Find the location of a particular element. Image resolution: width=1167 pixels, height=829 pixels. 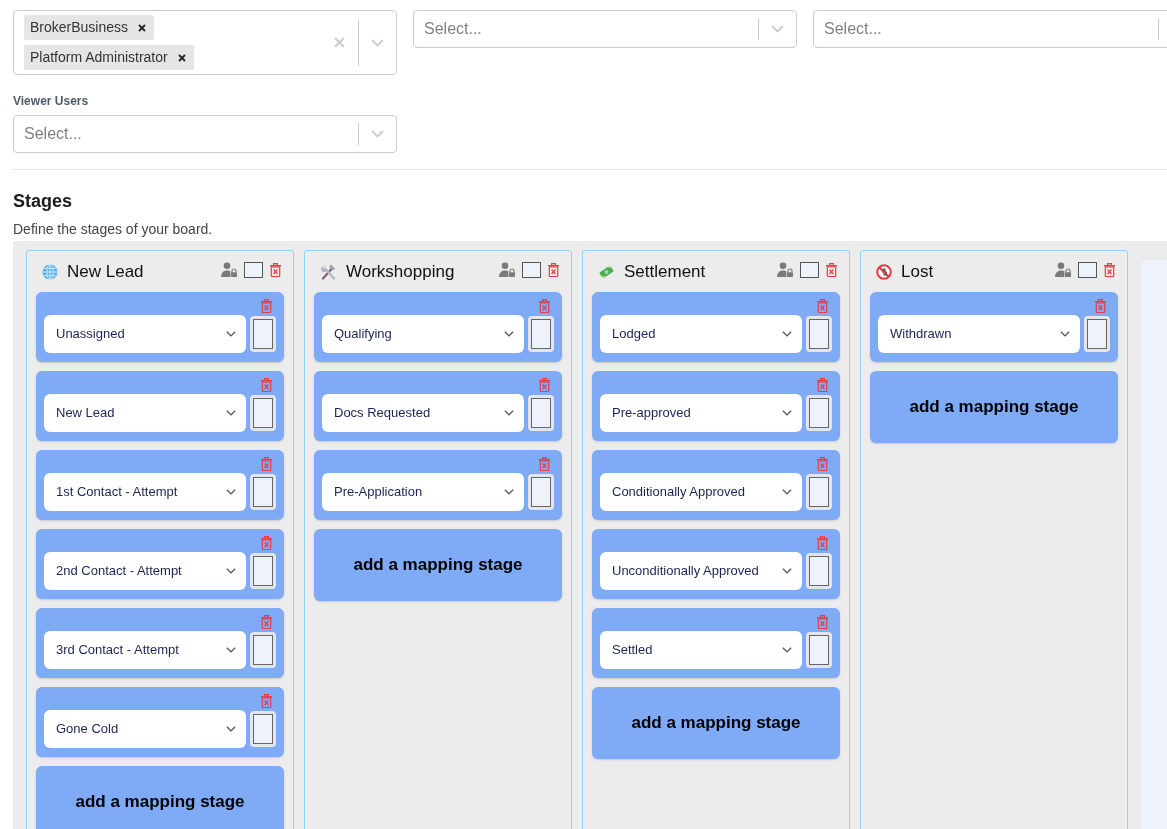

stage-select: 1st Contact - Attempt is located at coordinates (145, 492).